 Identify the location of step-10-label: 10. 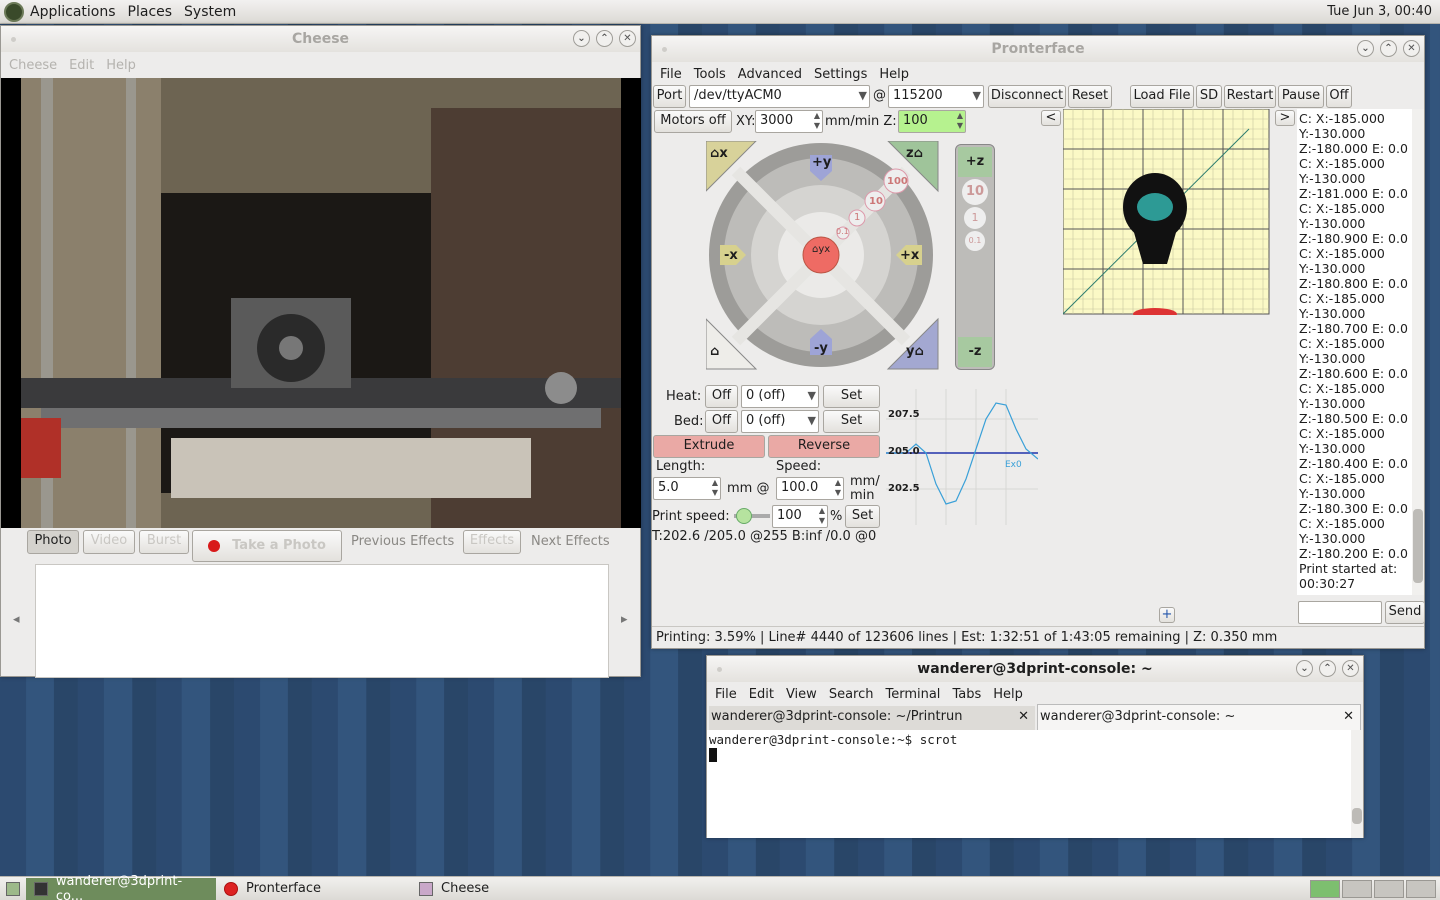
(876, 201).